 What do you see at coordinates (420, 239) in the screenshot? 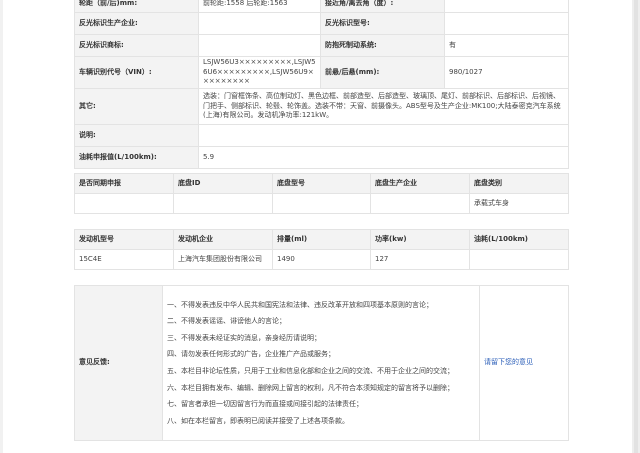
I see `table-header: 功率(kw)` at bounding box center [420, 239].